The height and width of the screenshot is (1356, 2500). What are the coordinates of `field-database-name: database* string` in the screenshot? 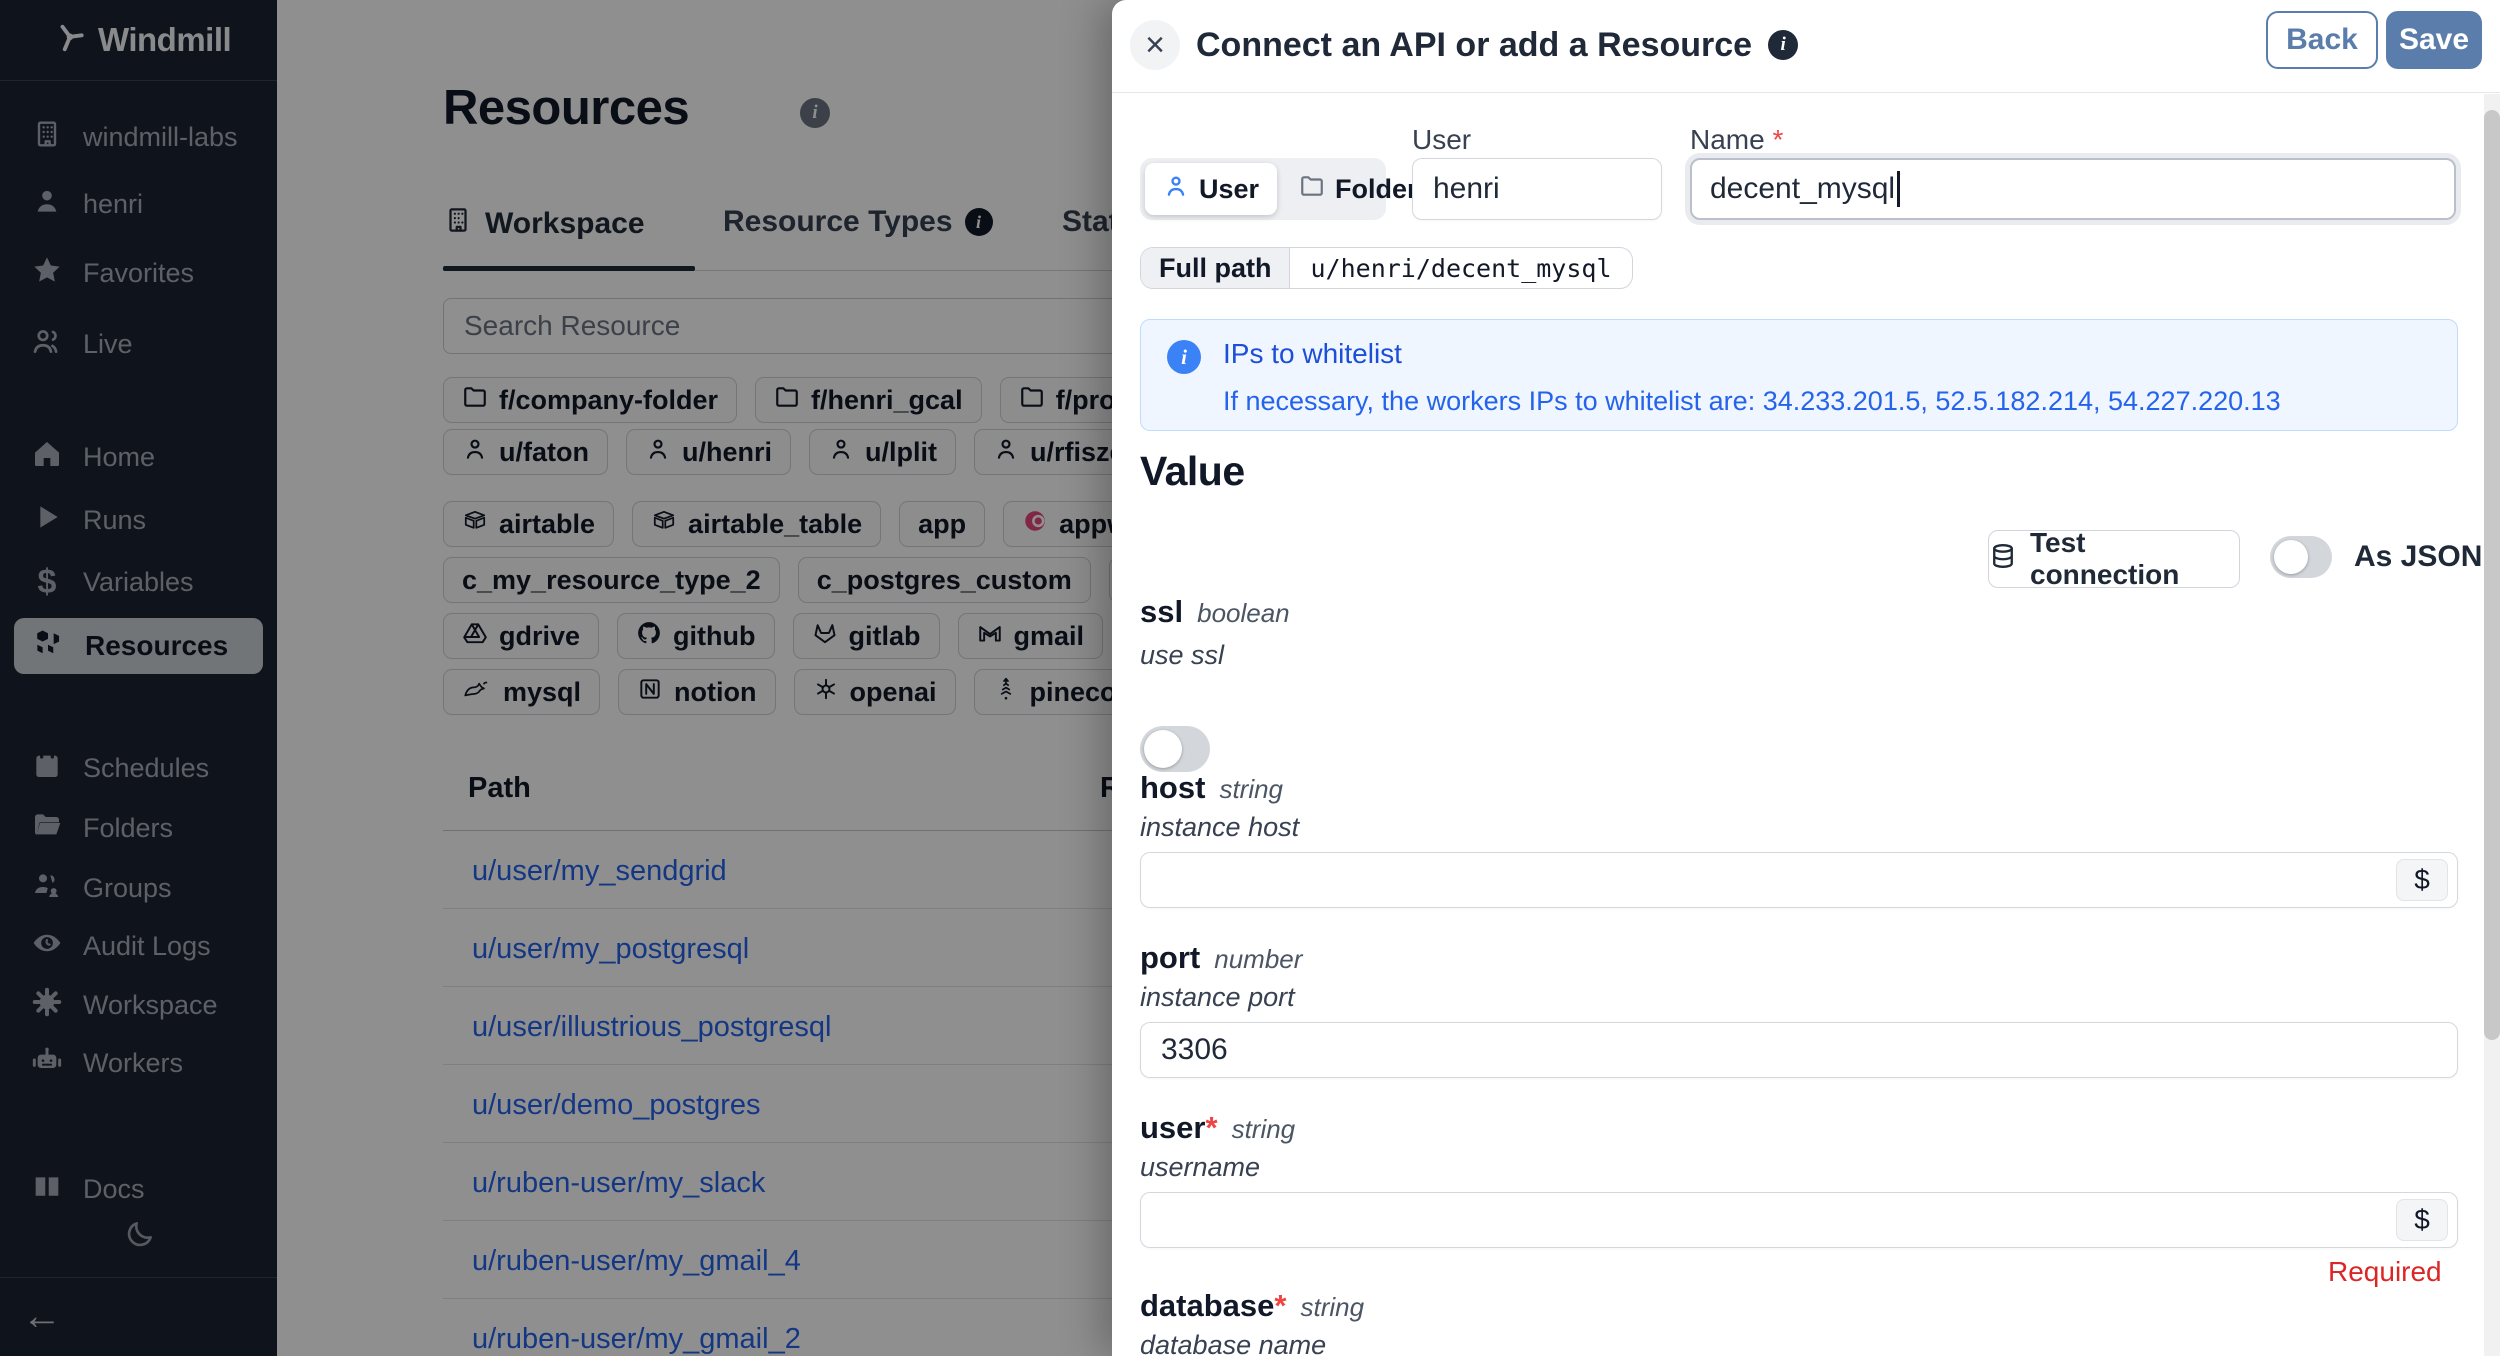 It's located at (1252, 1305).